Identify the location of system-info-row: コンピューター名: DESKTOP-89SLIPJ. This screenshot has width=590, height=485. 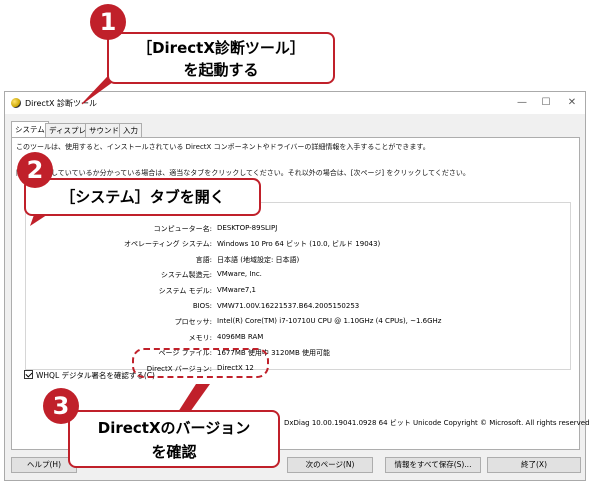
(292, 230).